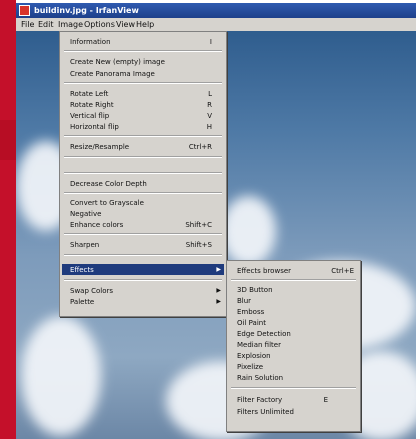  I want to click on title-bar: buildinv.jpg - IrfanView, so click(216, 10).